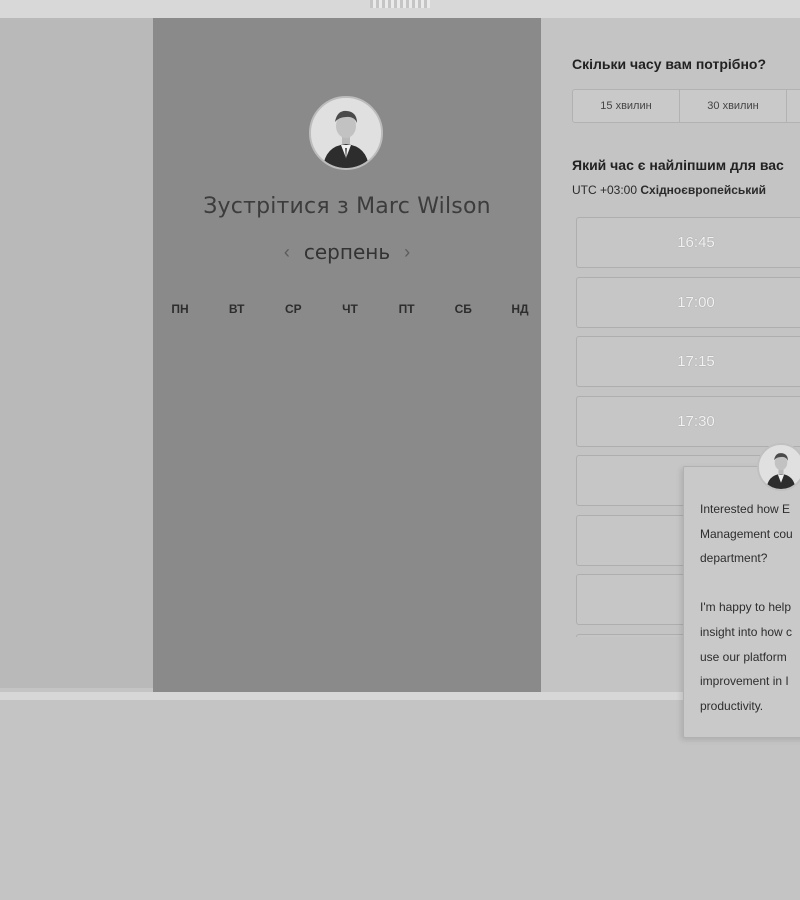 The image size is (800, 900). I want to click on chat-avatar, so click(778, 467).